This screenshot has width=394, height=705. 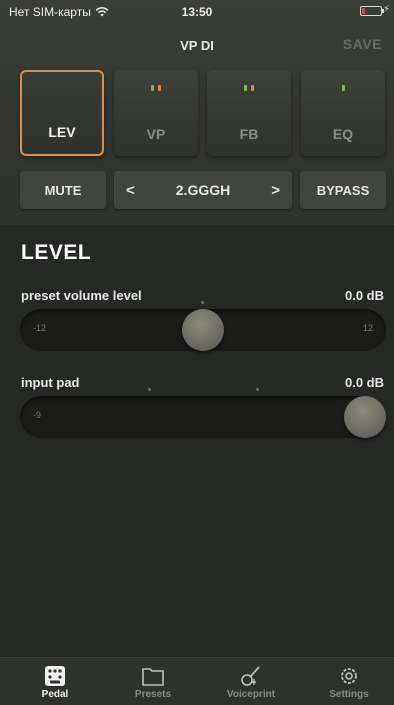 I want to click on slider-max-label: 12, so click(x=367, y=328).